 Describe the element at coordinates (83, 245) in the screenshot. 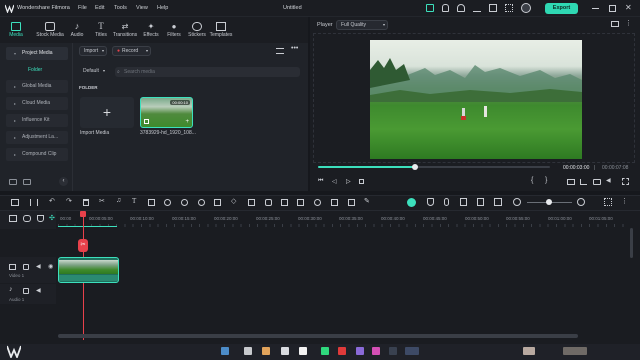

I see `playhead-split-icon: ✂` at that location.